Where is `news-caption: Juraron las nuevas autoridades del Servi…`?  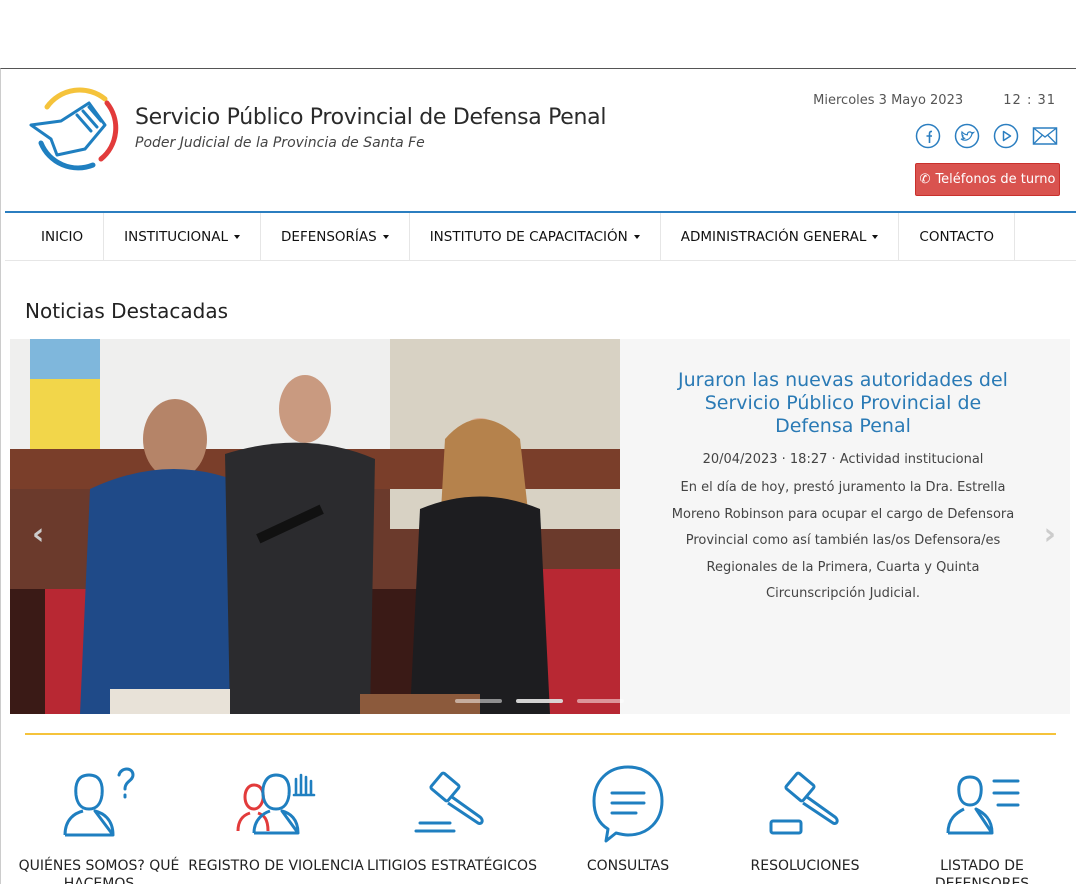 news-caption: Juraron las nuevas autoridades del Servi… is located at coordinates (843, 488).